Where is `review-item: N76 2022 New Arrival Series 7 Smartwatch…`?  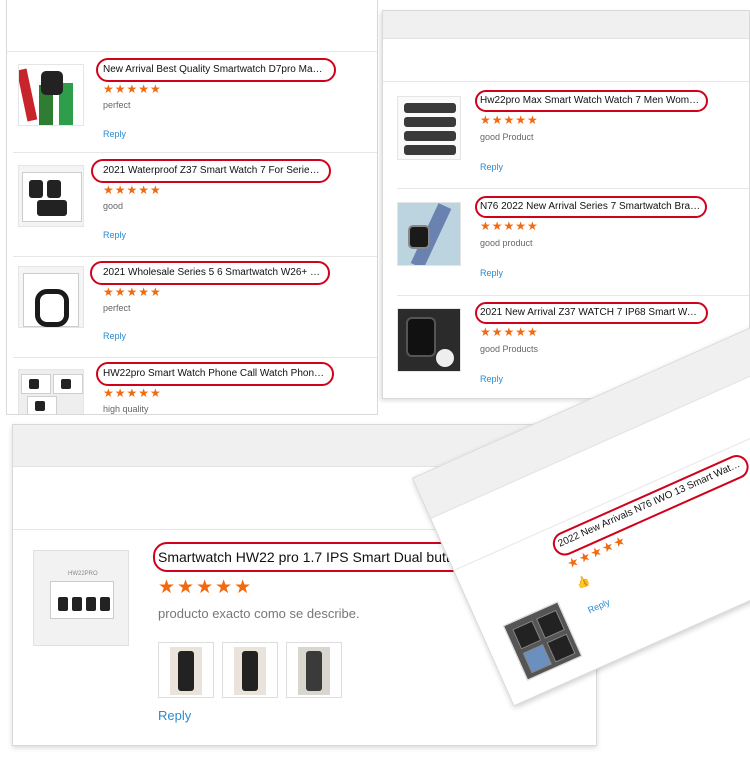 review-item: N76 2022 New Arrival Series 7 Smartwatch… is located at coordinates (566, 242).